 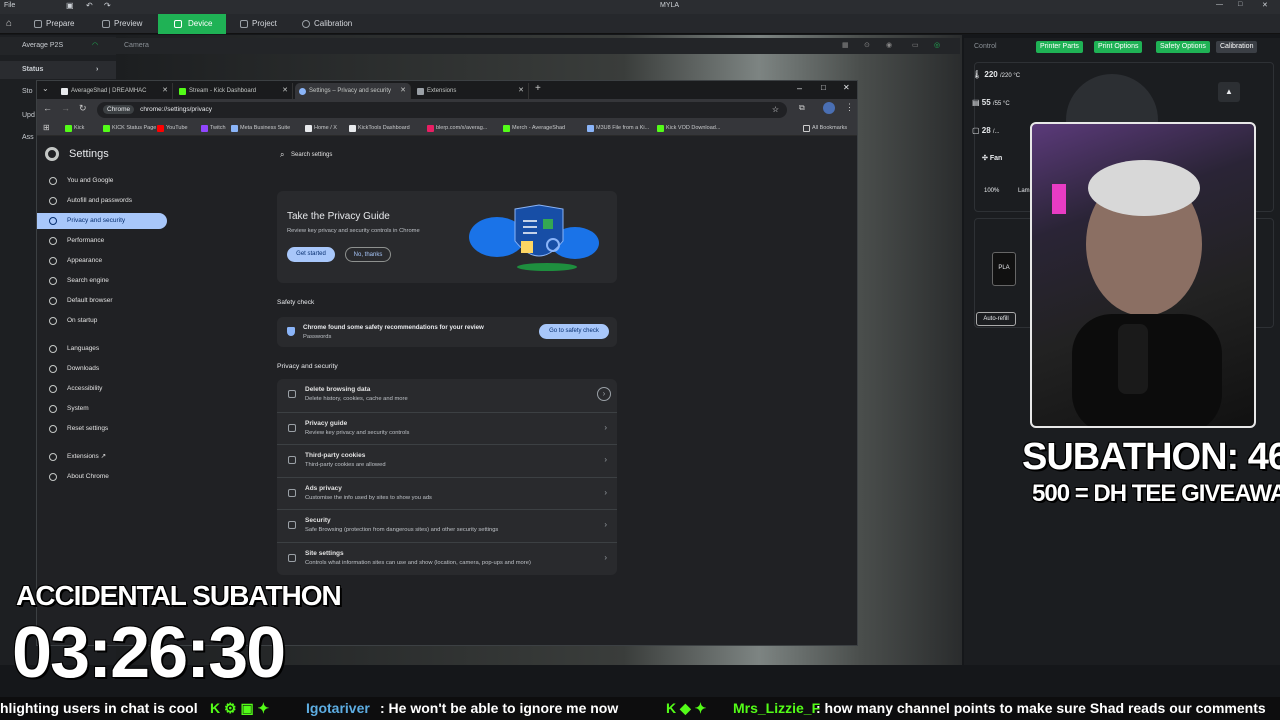 I want to click on go-to-safety-check-button: Go to safety check, so click(x=574, y=331).